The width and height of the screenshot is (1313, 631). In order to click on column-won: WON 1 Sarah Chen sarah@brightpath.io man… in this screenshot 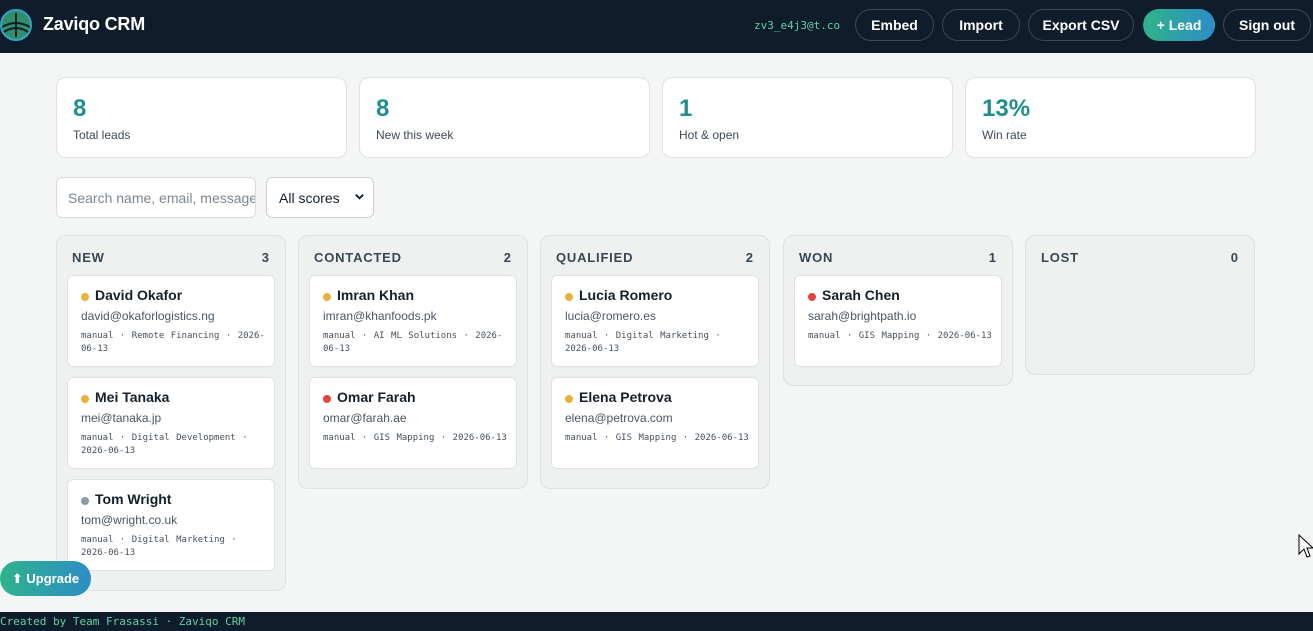, I will do `click(898, 310)`.